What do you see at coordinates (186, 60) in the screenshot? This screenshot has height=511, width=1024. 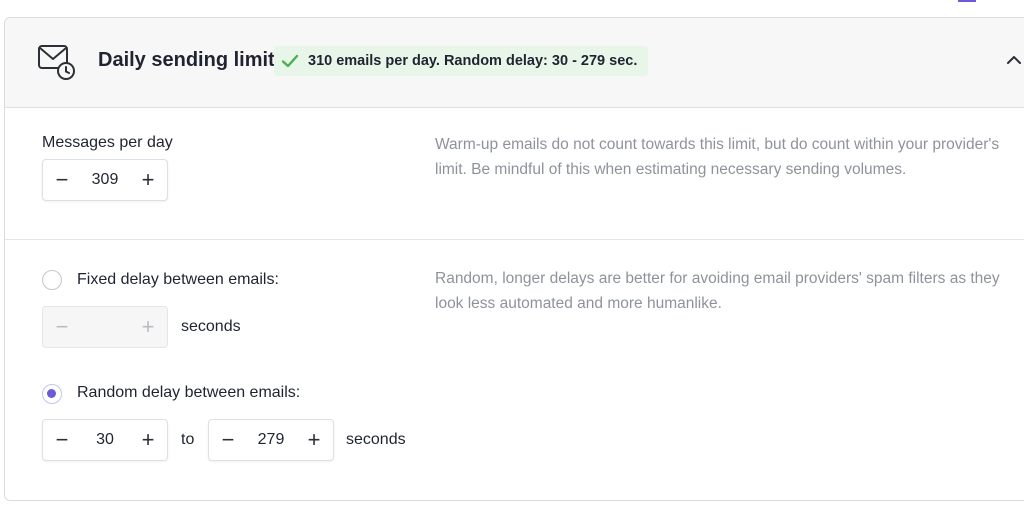 I see `section-title: Daily sending limit` at bounding box center [186, 60].